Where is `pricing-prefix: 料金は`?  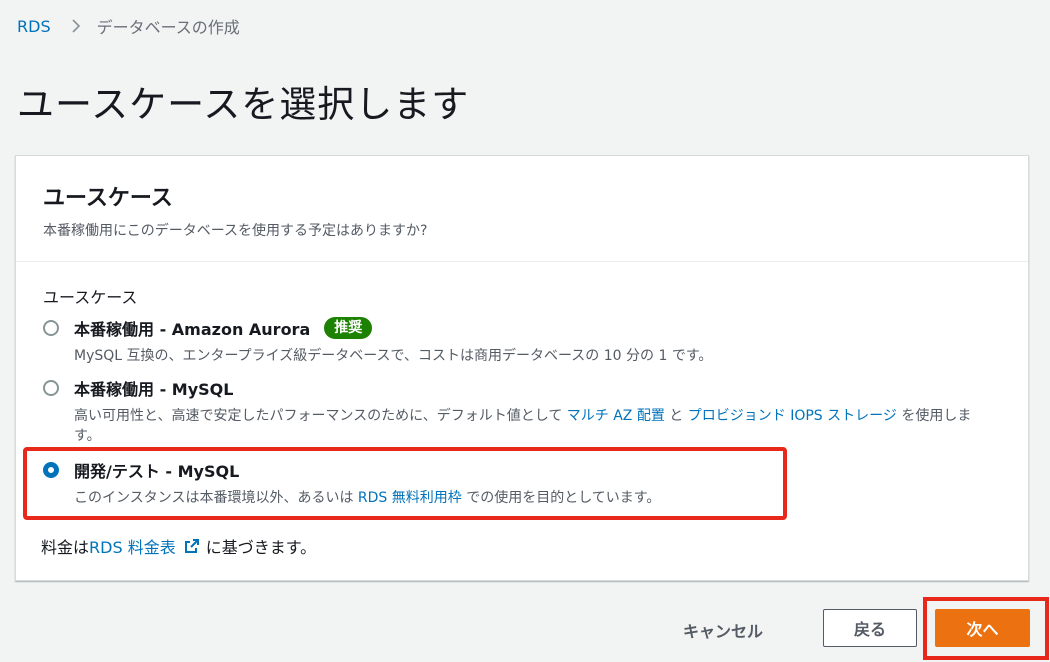 pricing-prefix: 料金は is located at coordinates (65, 547).